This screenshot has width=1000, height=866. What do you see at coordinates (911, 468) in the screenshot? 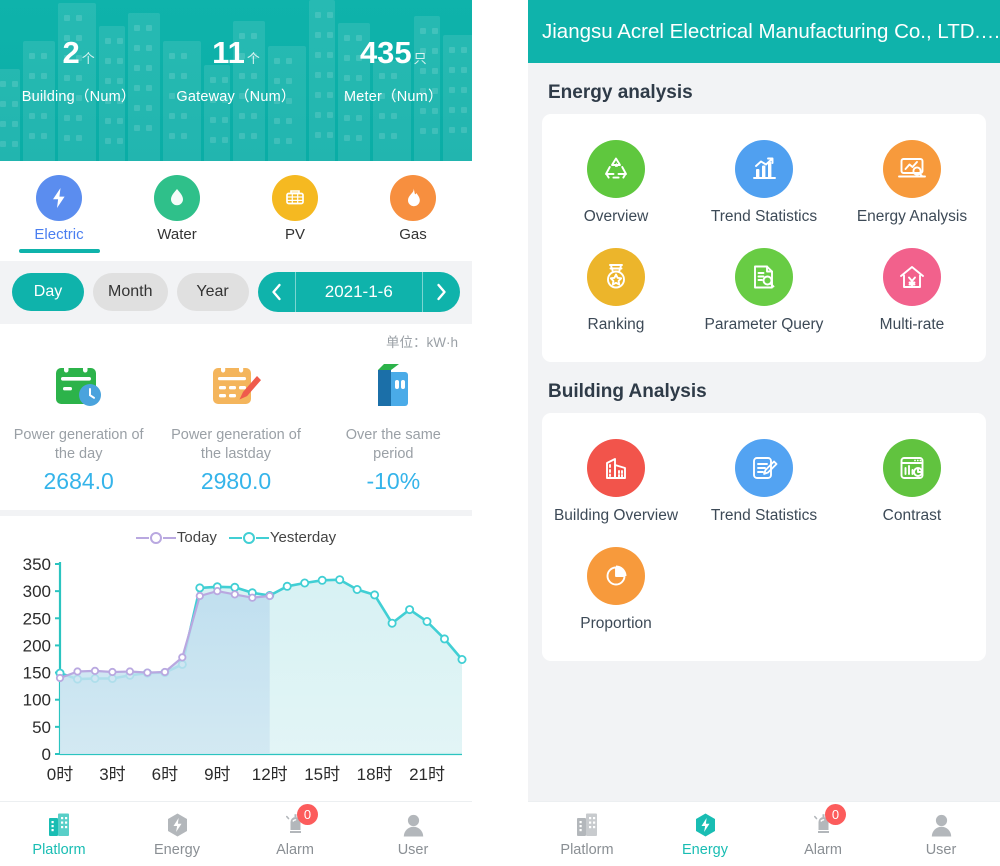
I see `browser-chart-icon` at bounding box center [911, 468].